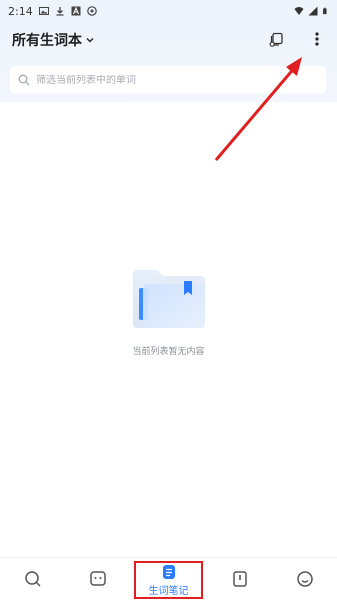  What do you see at coordinates (168, 11) in the screenshot?
I see `status-bar: 2:14` at bounding box center [168, 11].